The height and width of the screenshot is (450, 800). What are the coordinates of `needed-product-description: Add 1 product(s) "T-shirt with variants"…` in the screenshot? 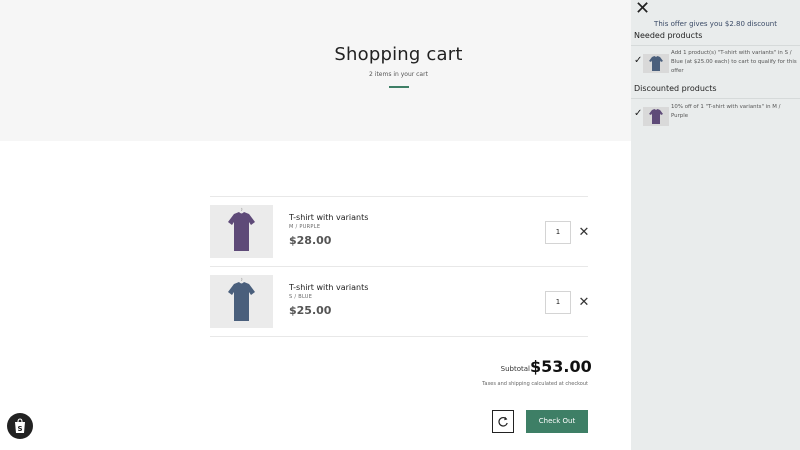 It's located at (734, 62).